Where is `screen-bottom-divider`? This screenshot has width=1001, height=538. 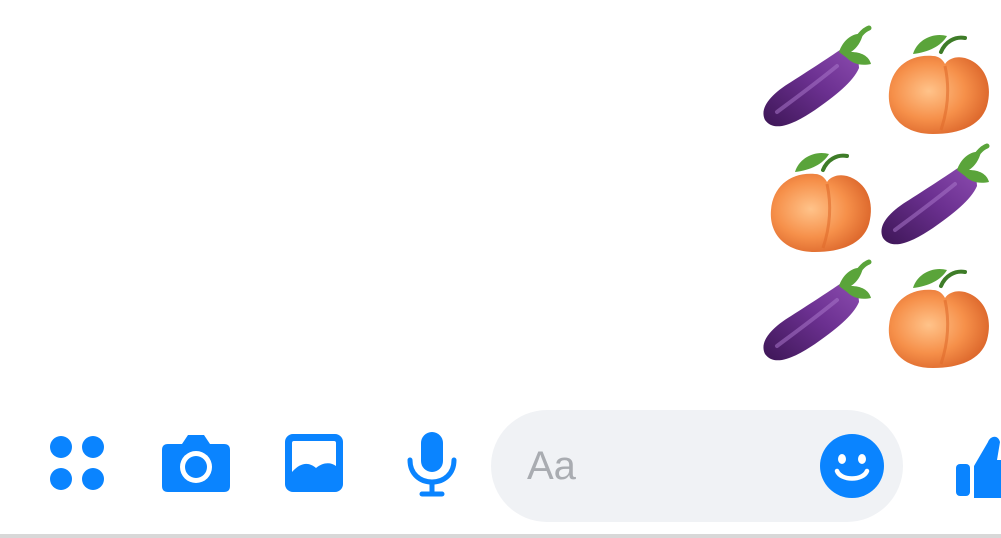 screen-bottom-divider is located at coordinates (500, 536).